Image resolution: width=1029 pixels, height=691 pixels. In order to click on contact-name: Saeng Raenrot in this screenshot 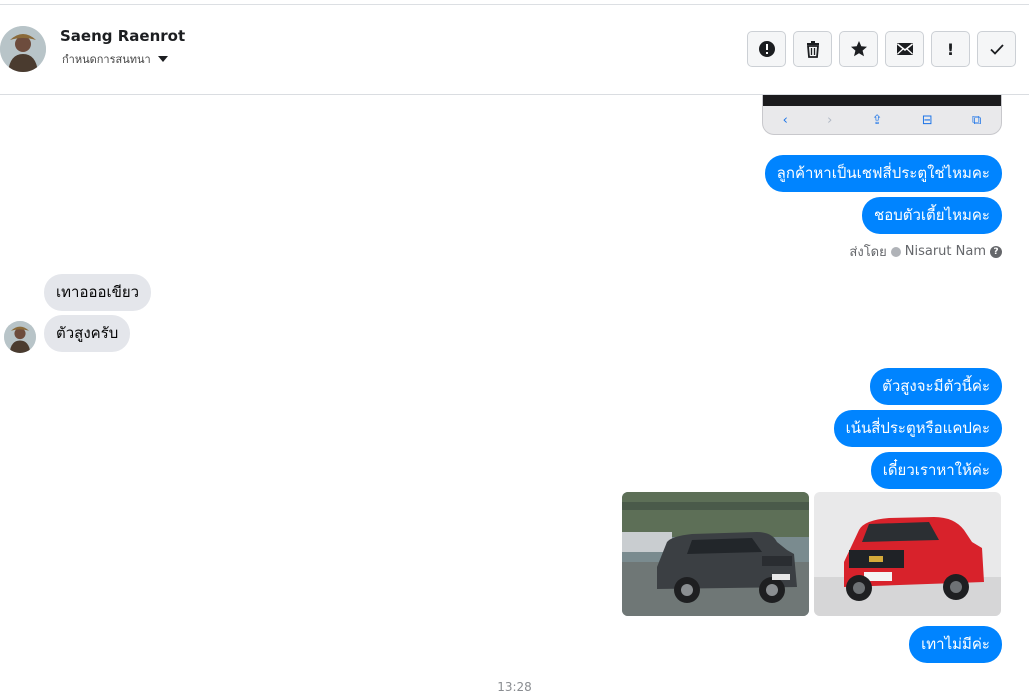, I will do `click(122, 36)`.